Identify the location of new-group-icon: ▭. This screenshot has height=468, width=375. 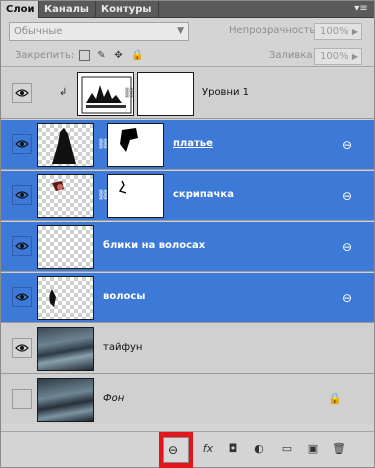
(287, 449).